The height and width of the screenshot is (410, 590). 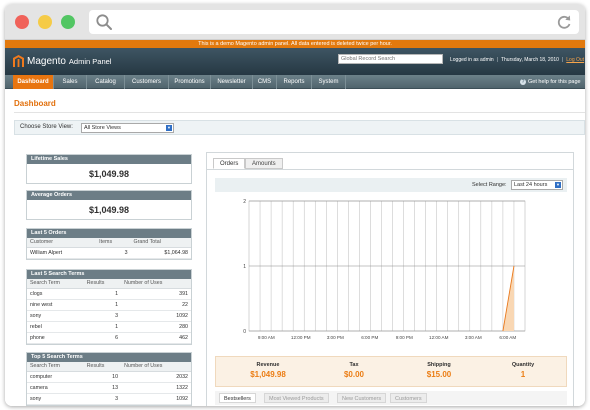 What do you see at coordinates (265, 82) in the screenshot?
I see `nav-cms: CMS` at bounding box center [265, 82].